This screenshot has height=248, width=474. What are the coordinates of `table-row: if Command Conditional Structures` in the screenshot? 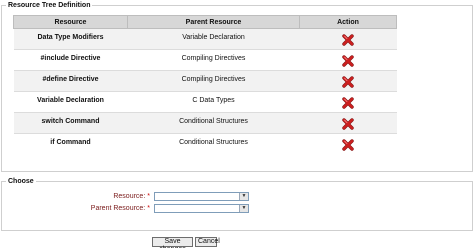 It's located at (205, 144).